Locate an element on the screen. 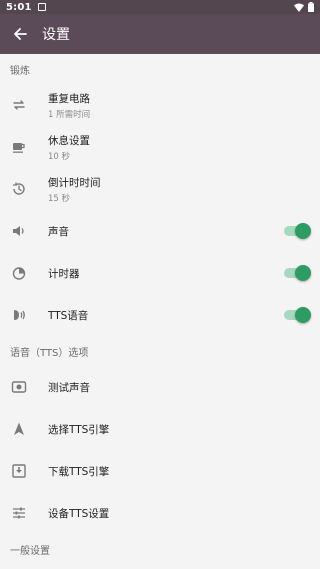  status-time: 5:01 is located at coordinates (19, 7).